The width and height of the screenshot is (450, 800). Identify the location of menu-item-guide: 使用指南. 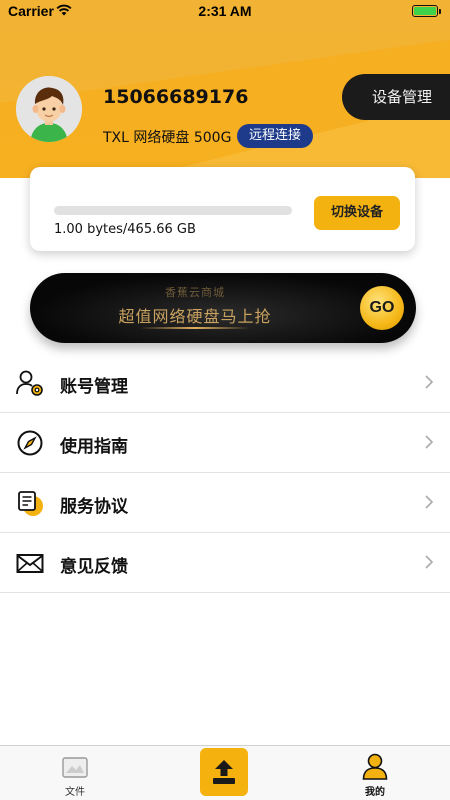
(225, 443).